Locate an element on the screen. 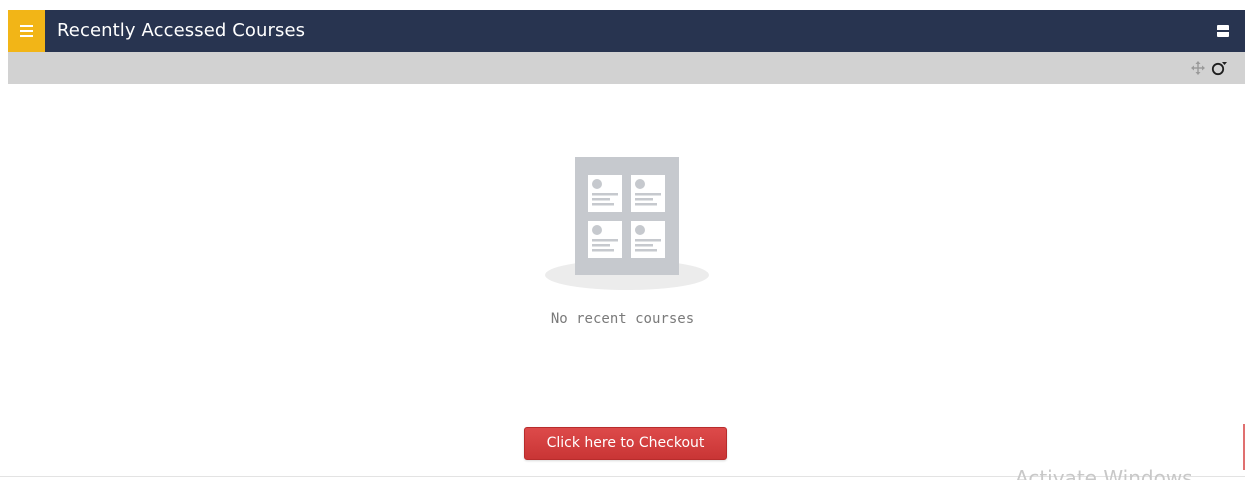 Image resolution: width=1245 pixels, height=480 pixels. block-action-bar is located at coordinates (626, 68).